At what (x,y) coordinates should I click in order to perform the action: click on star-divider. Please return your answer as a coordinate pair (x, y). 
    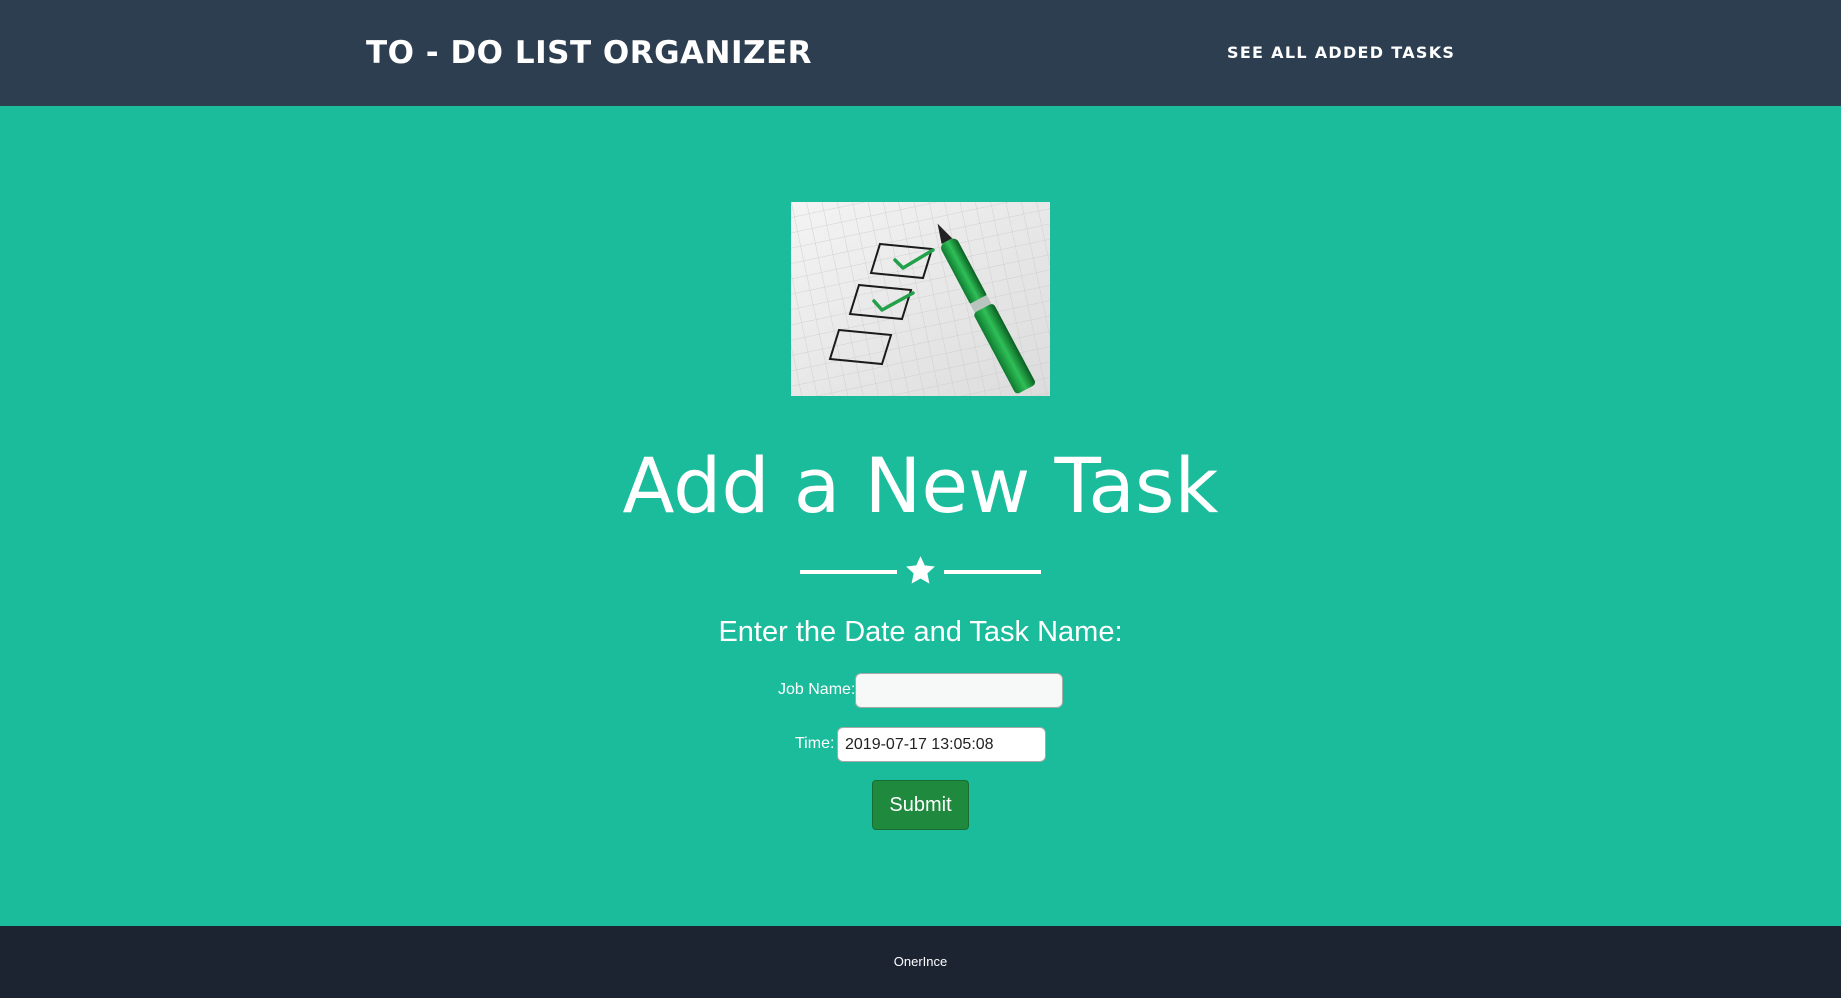
    Looking at the image, I should click on (920, 572).